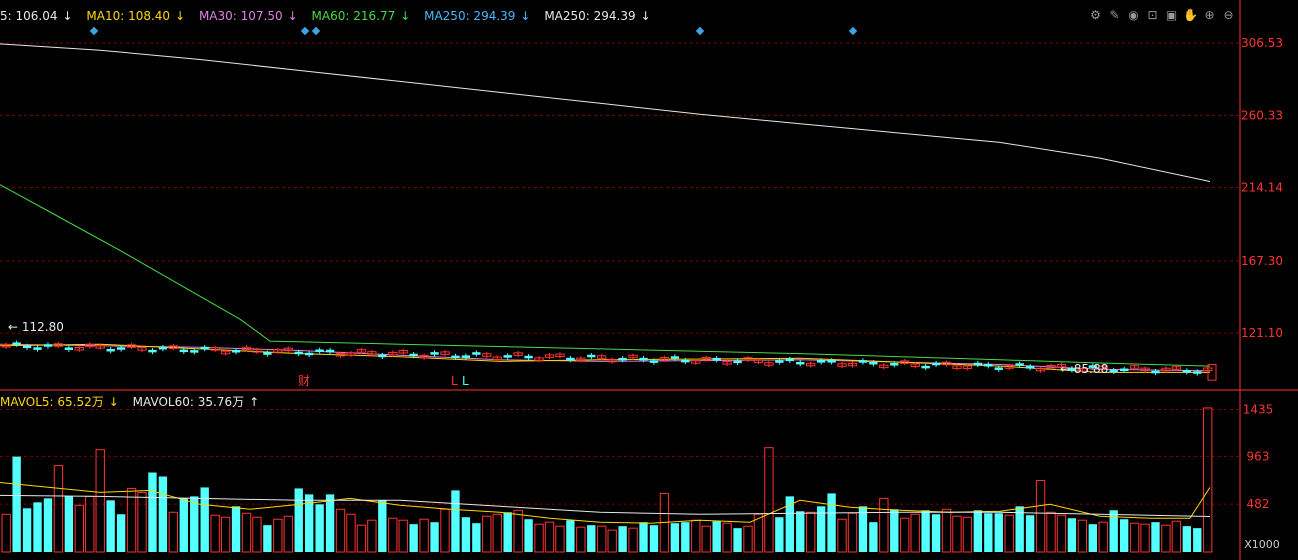 This screenshot has height=560, width=1298. I want to click on minus-icon: ⊖, so click(1228, 15).